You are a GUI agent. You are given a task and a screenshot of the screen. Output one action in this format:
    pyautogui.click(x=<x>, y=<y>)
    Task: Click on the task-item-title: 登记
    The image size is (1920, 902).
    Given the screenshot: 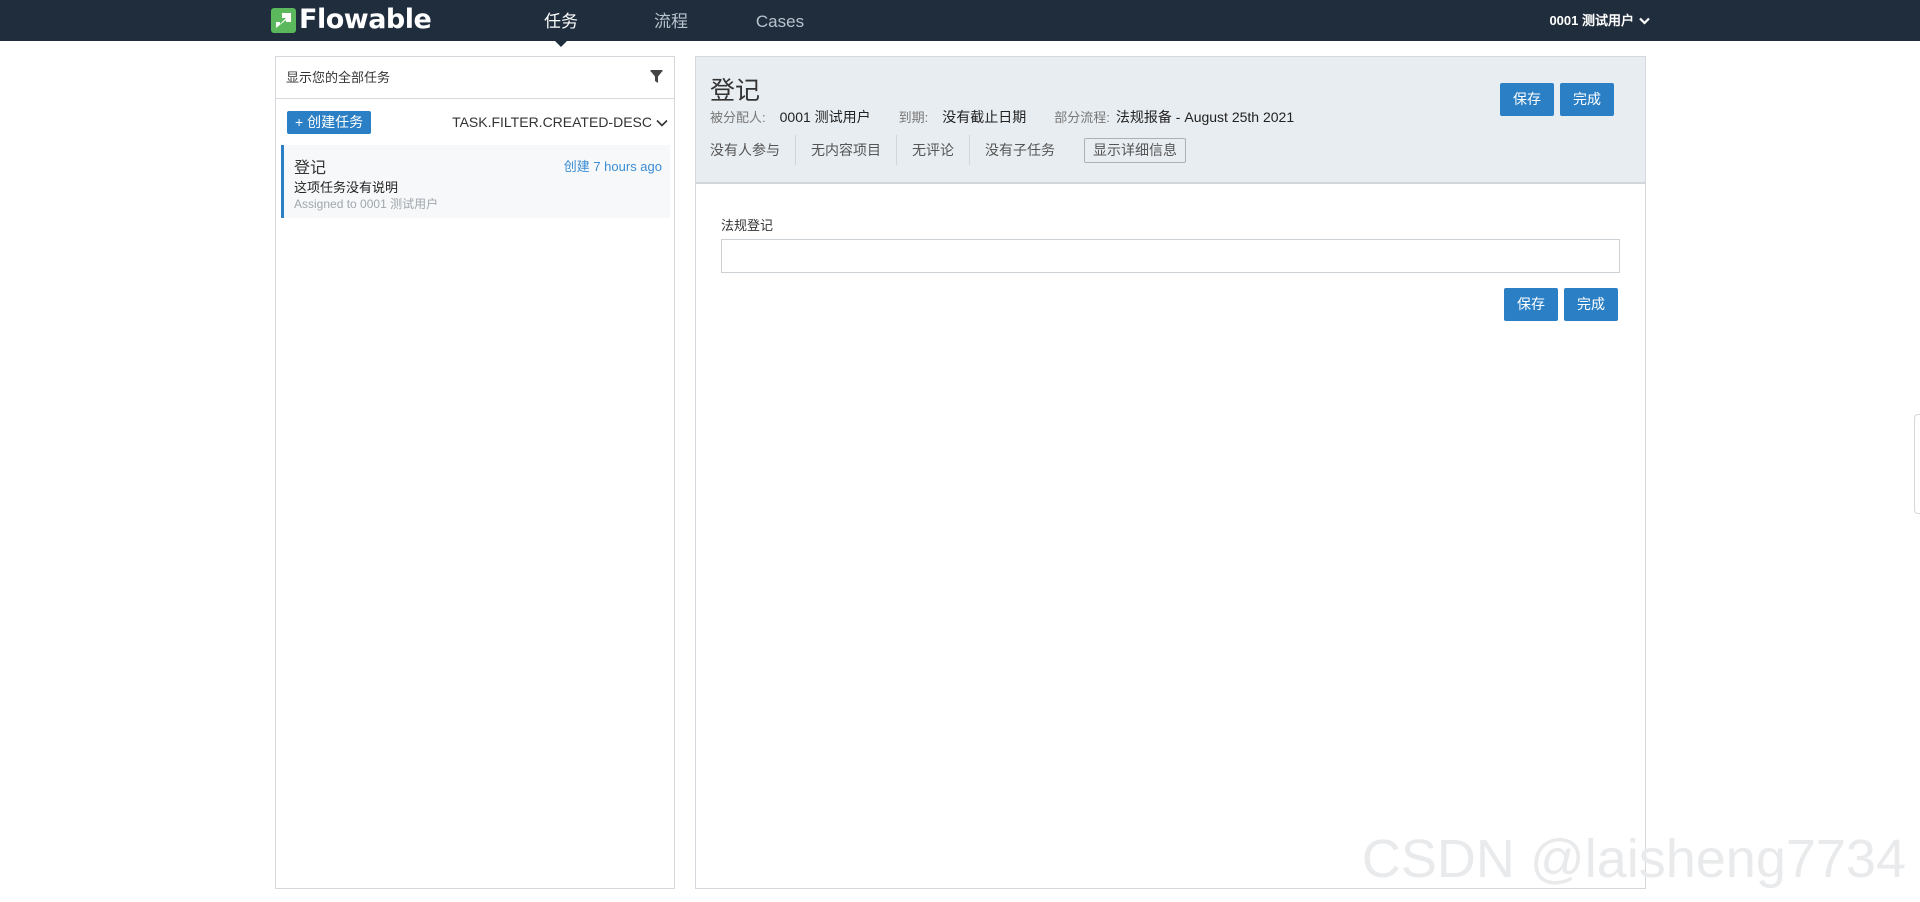 What is the action you would take?
    pyautogui.click(x=310, y=168)
    